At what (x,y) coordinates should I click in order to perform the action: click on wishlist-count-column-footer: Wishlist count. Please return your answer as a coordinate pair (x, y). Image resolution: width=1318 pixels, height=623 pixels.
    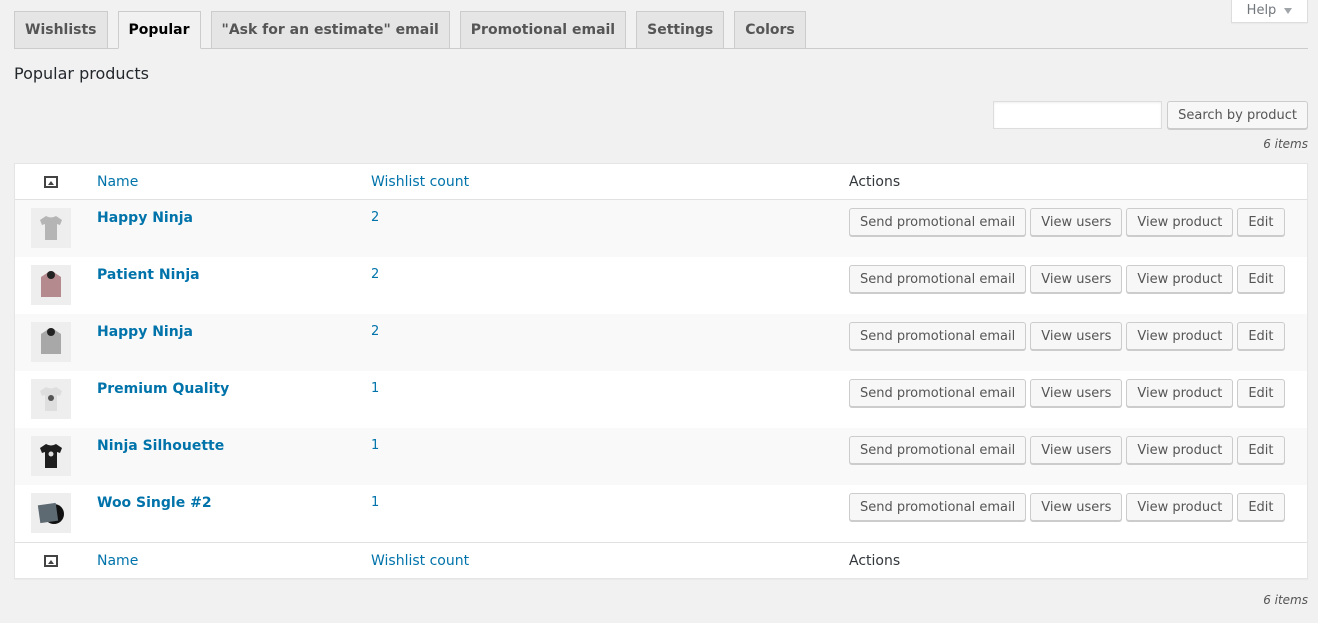
    Looking at the image, I should click on (420, 561).